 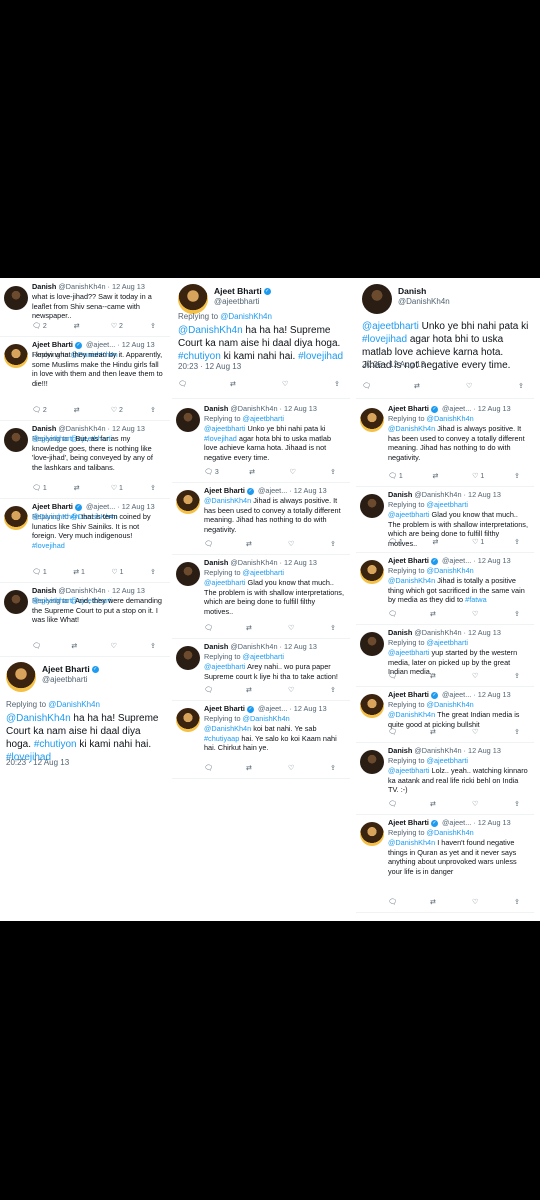 What do you see at coordinates (117, 573) in the screenshot?
I see `like-icon: ♡ 1` at bounding box center [117, 573].